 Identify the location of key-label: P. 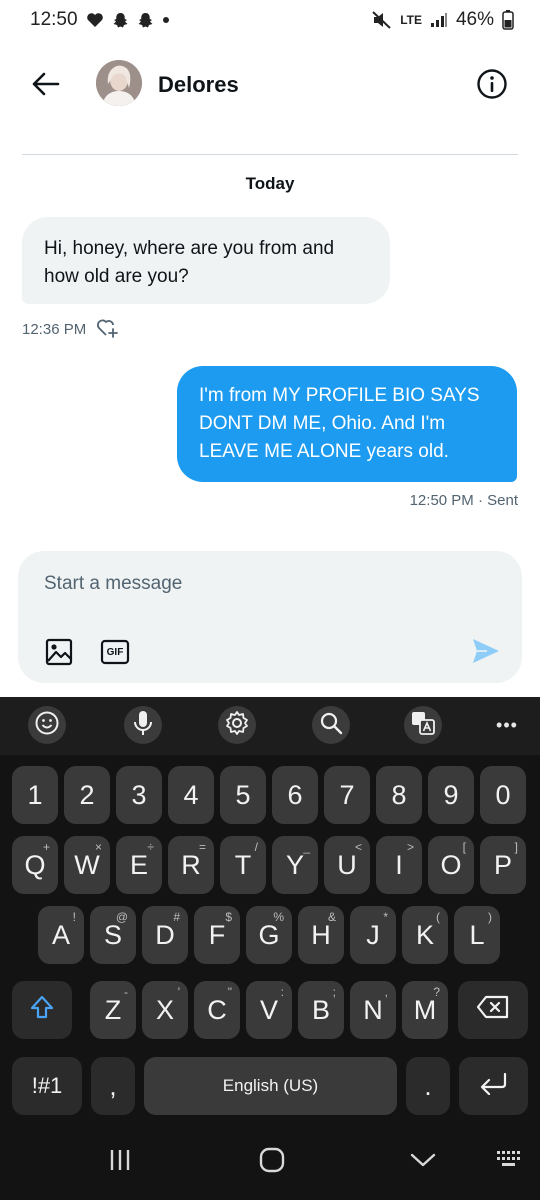
(502, 864).